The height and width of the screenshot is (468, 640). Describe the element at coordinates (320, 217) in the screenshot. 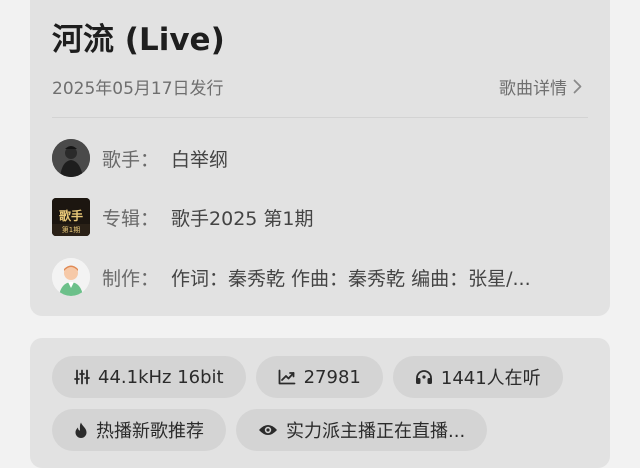

I see `album-row: 歌手 第1期 专辑： 歌手2025 第1期` at that location.